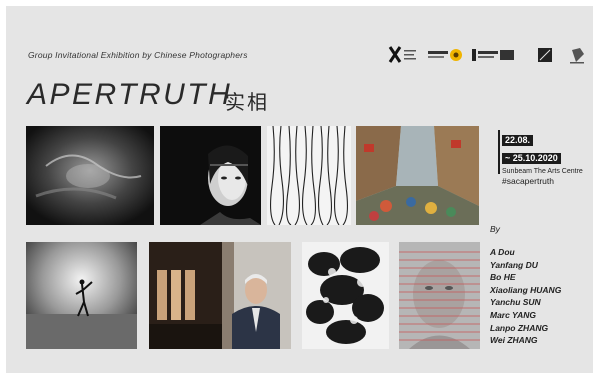 This screenshot has height=380, width=599. I want to click on photo-interior-light, so click(185, 295).